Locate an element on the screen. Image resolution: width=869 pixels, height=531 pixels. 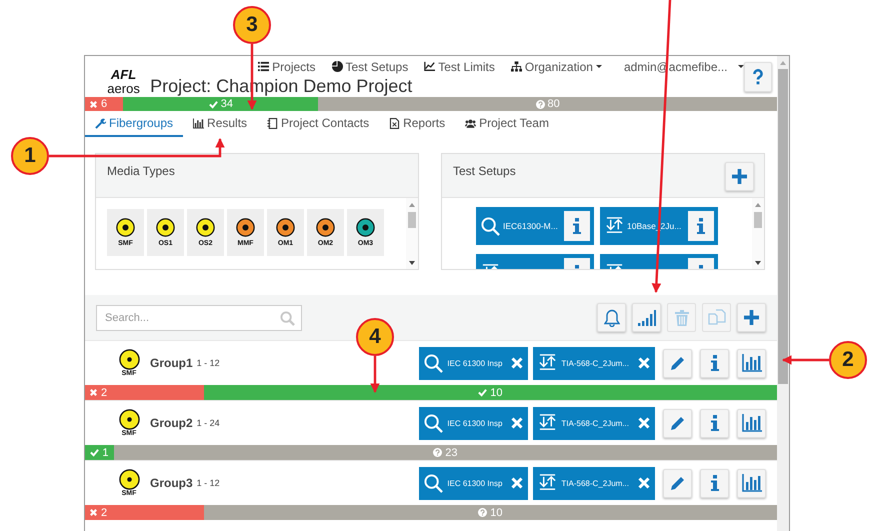
add-button is located at coordinates (739, 176).